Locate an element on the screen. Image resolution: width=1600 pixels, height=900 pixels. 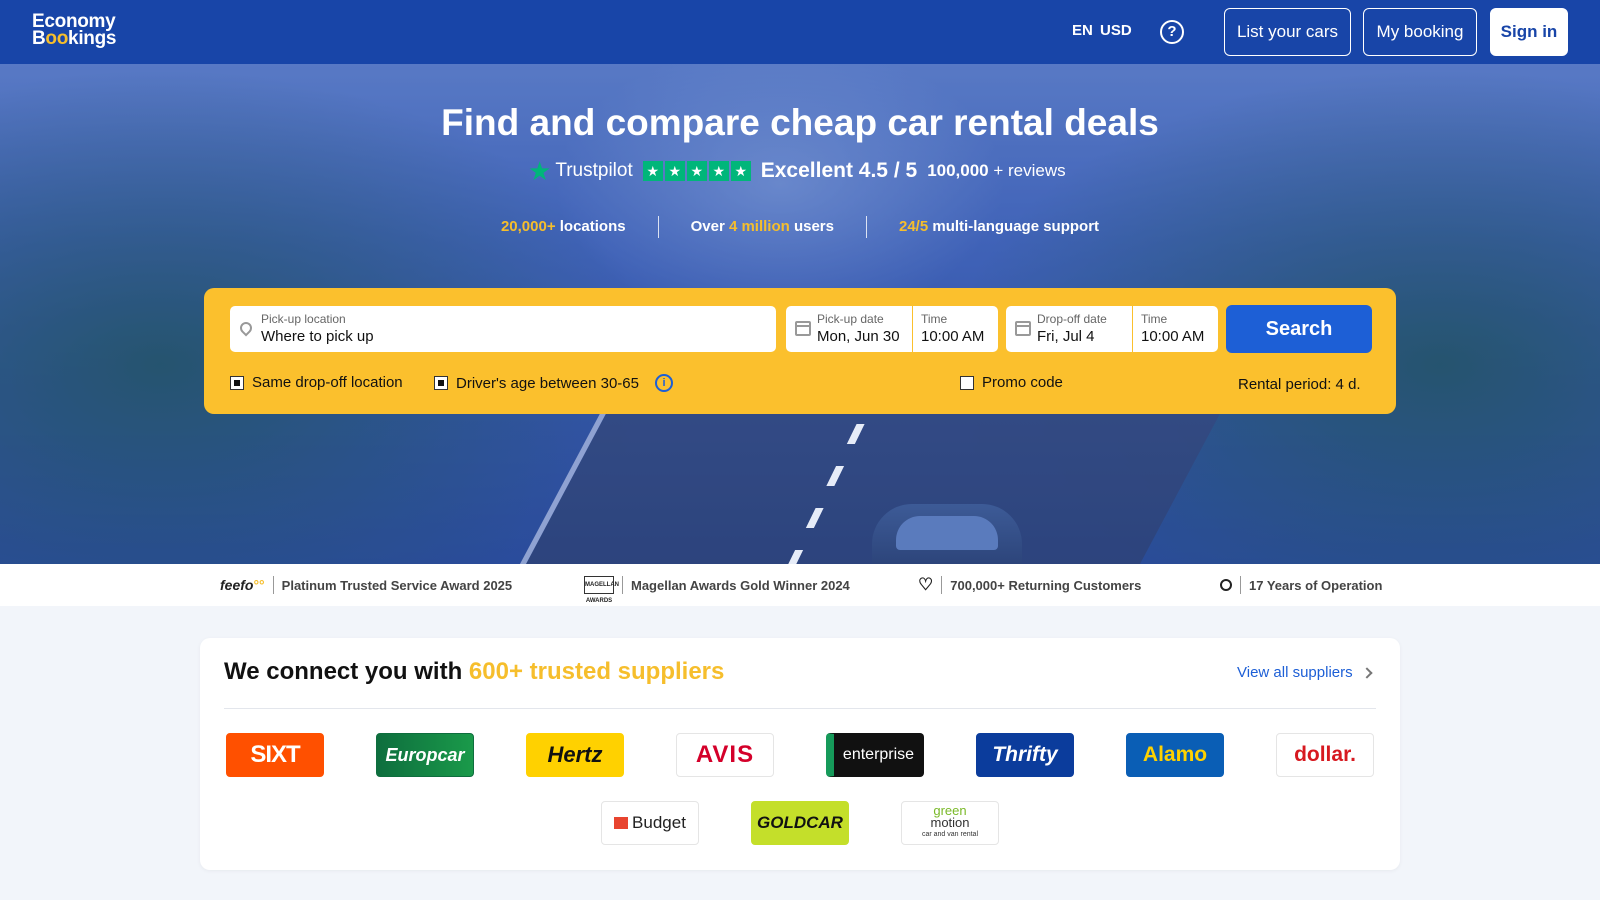
same-dropoff-checkbox: Same drop-off location is located at coordinates (316, 382).